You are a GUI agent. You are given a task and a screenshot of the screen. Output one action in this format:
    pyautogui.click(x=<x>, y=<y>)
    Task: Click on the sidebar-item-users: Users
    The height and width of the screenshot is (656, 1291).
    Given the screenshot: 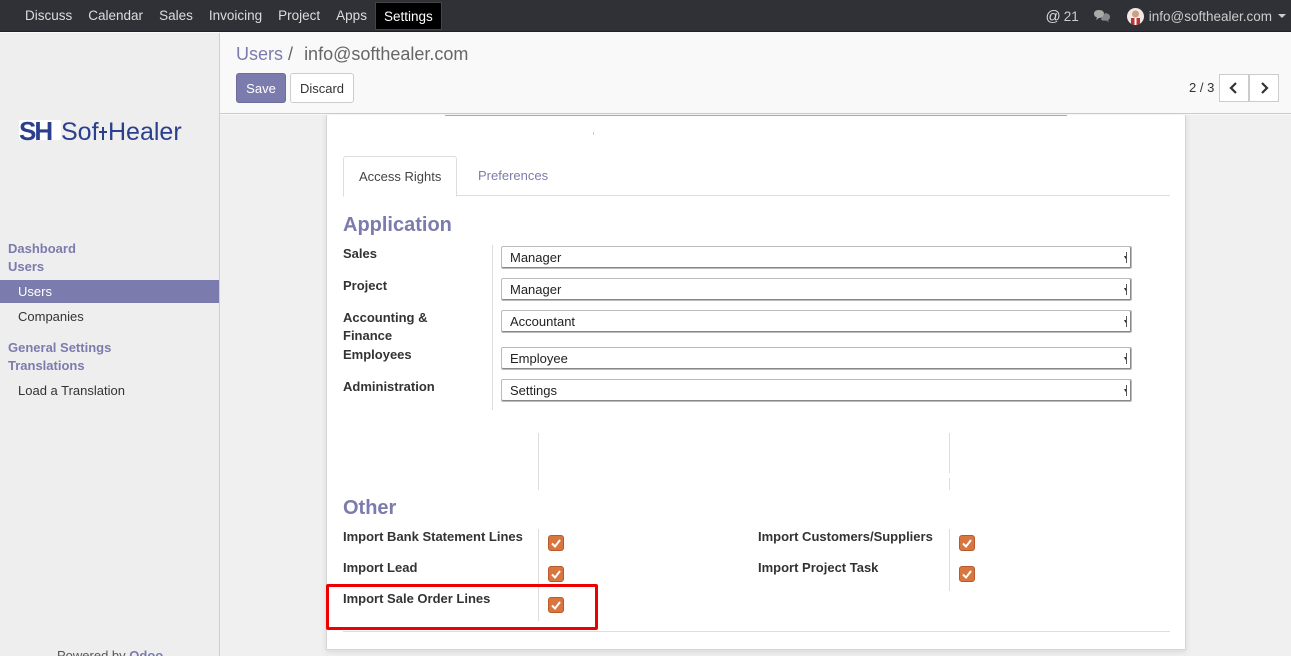 What is the action you would take?
    pyautogui.click(x=109, y=291)
    